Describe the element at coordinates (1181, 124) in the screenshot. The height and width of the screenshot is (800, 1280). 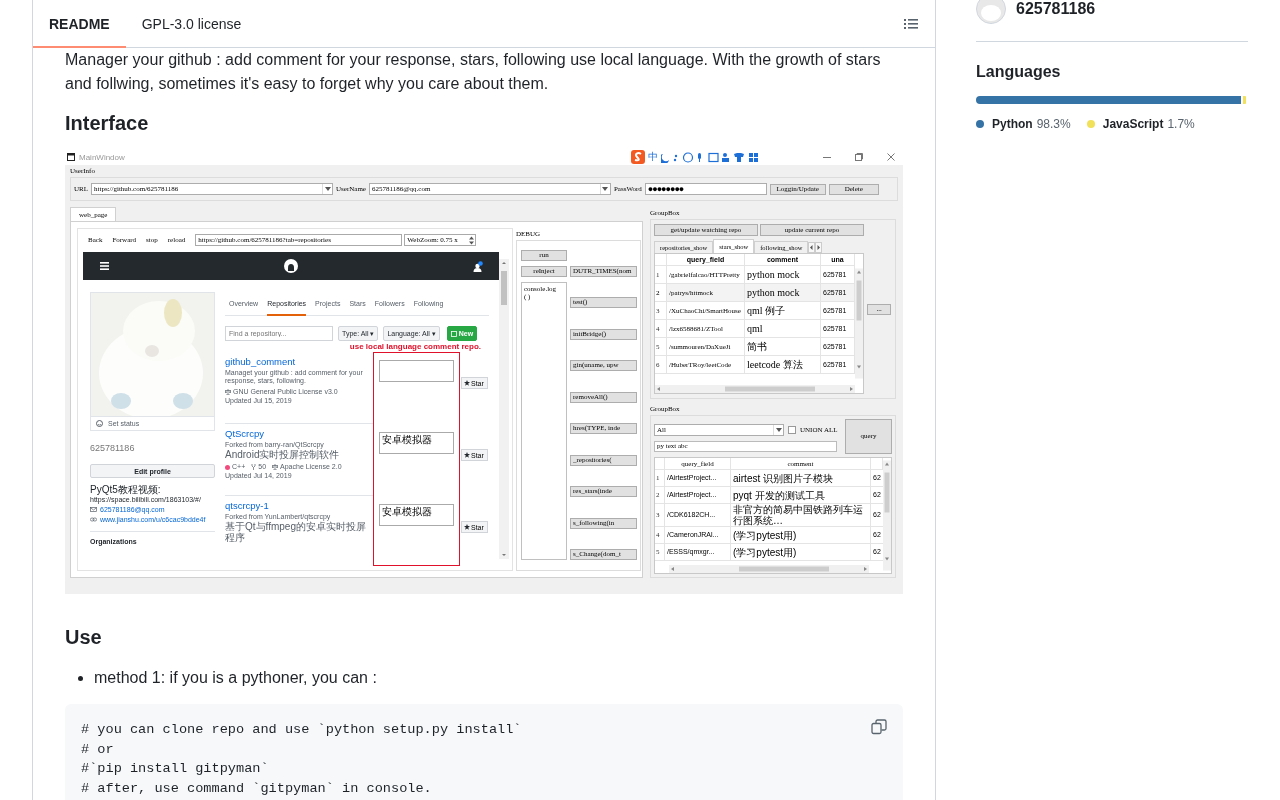
I see `language-percent: 1.7%` at that location.